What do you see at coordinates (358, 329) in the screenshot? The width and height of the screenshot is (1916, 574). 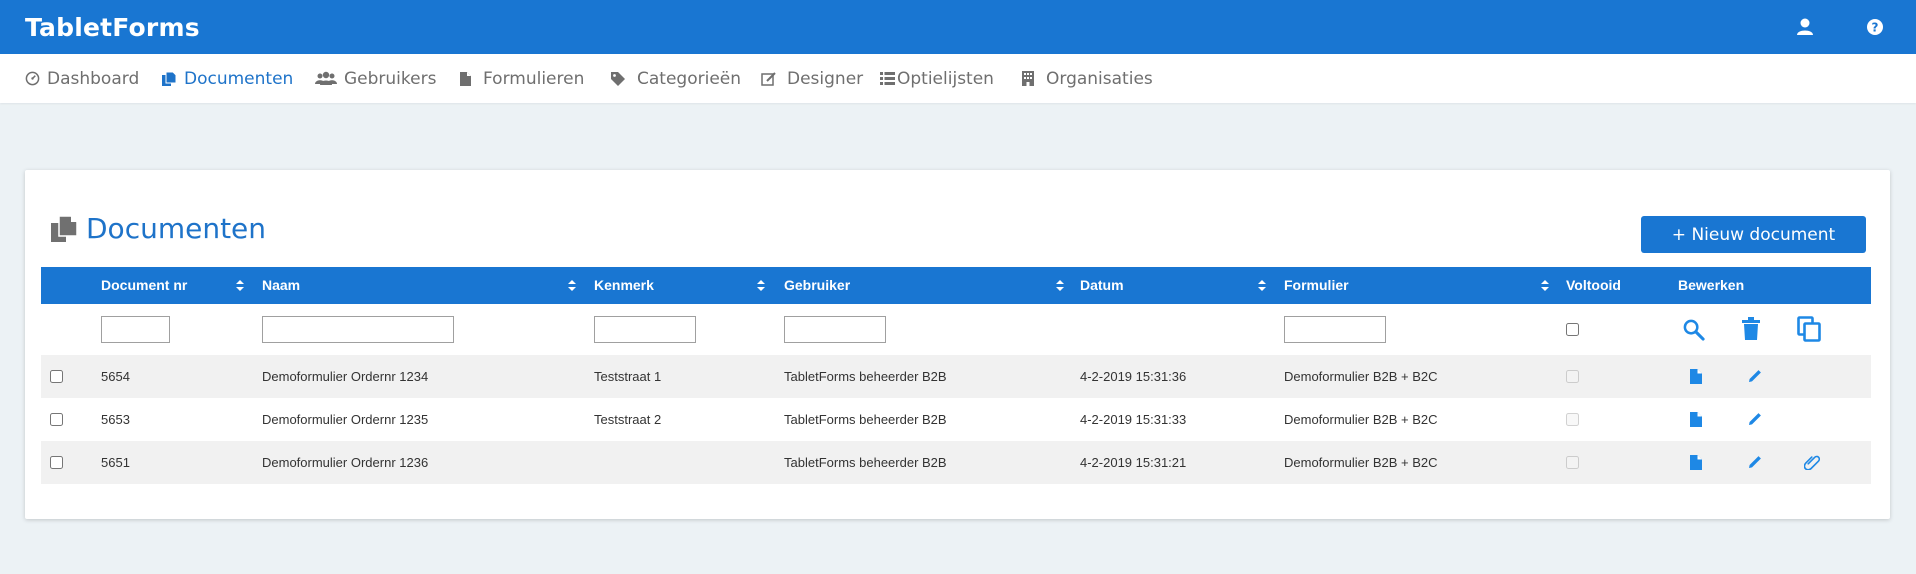 I see `filter-naam-input` at bounding box center [358, 329].